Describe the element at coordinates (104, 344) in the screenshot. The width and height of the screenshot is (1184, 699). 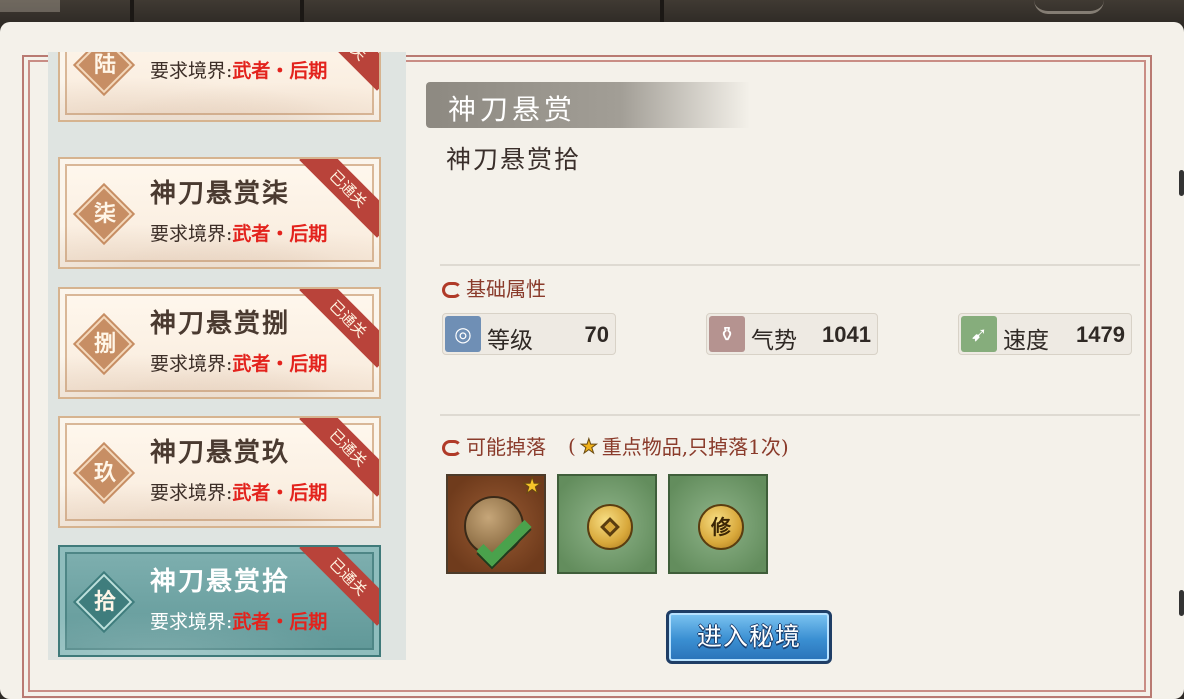
I see `stage-number: 捌` at that location.